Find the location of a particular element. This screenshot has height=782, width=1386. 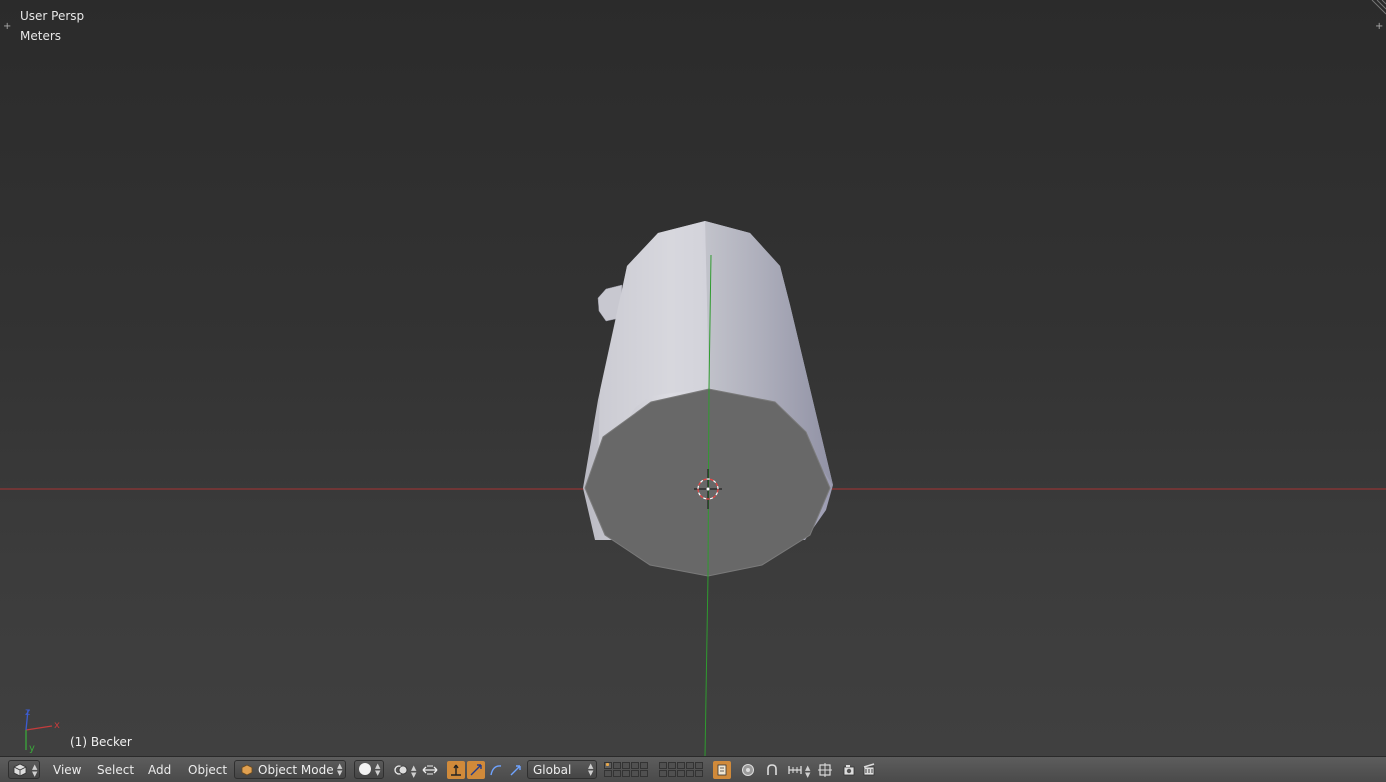

viewport-shading-selector: ▲ ▼ is located at coordinates (369, 769).